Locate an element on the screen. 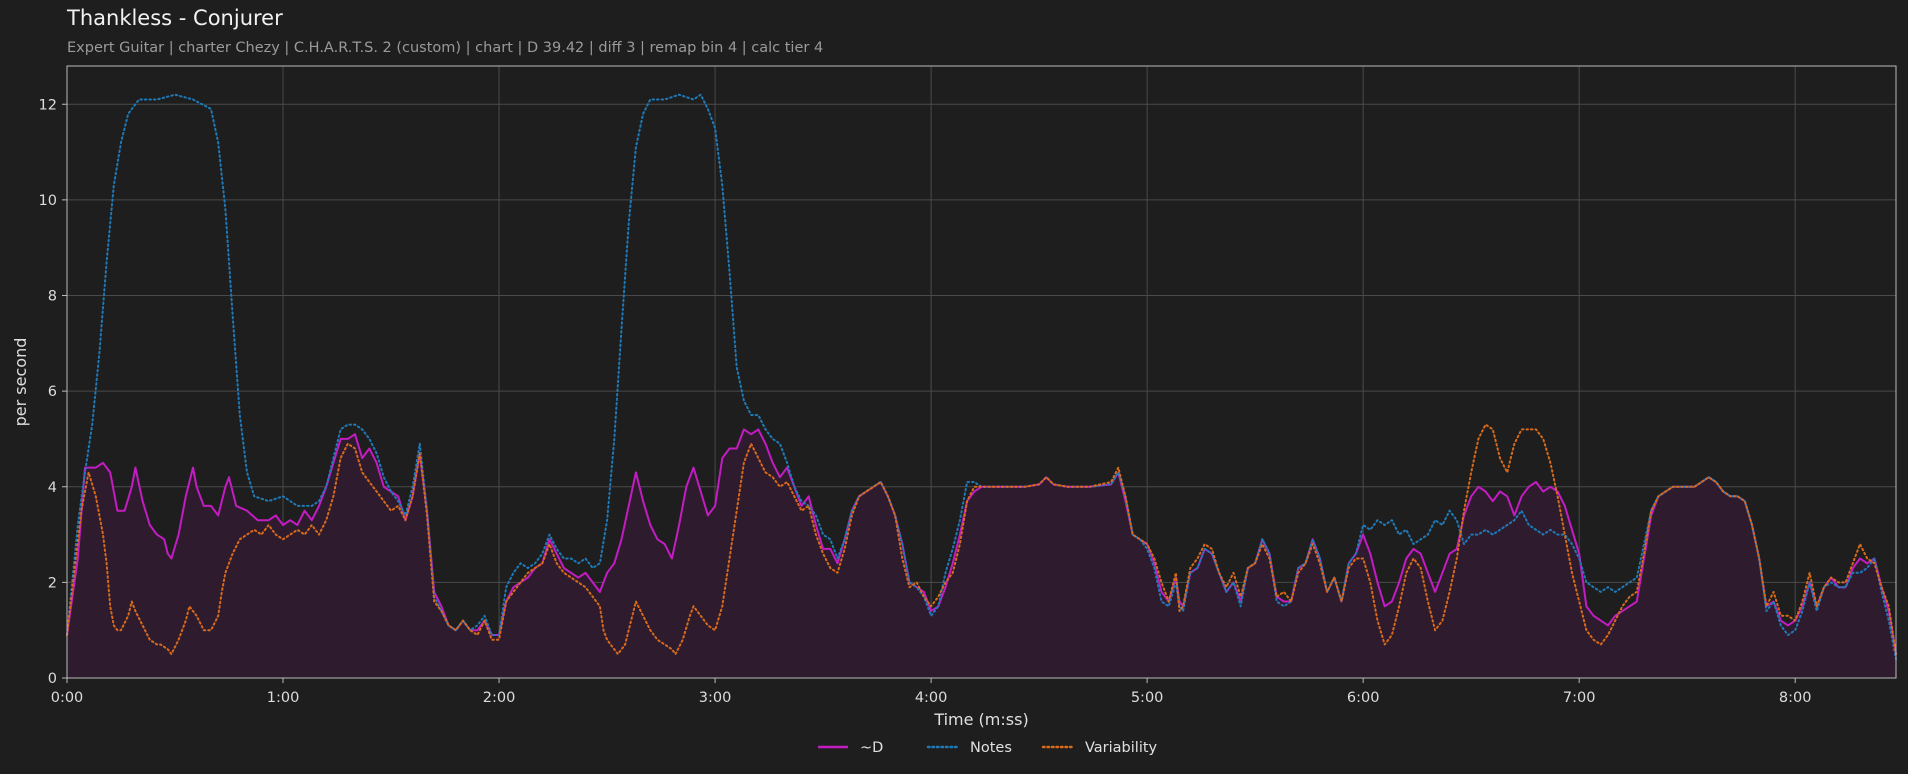 This screenshot has width=1908, height=774. legend-item: Variability is located at coordinates (1099, 748).